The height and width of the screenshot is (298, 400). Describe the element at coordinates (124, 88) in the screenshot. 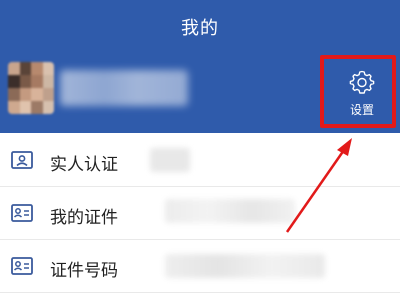

I see `username-blurred` at that location.